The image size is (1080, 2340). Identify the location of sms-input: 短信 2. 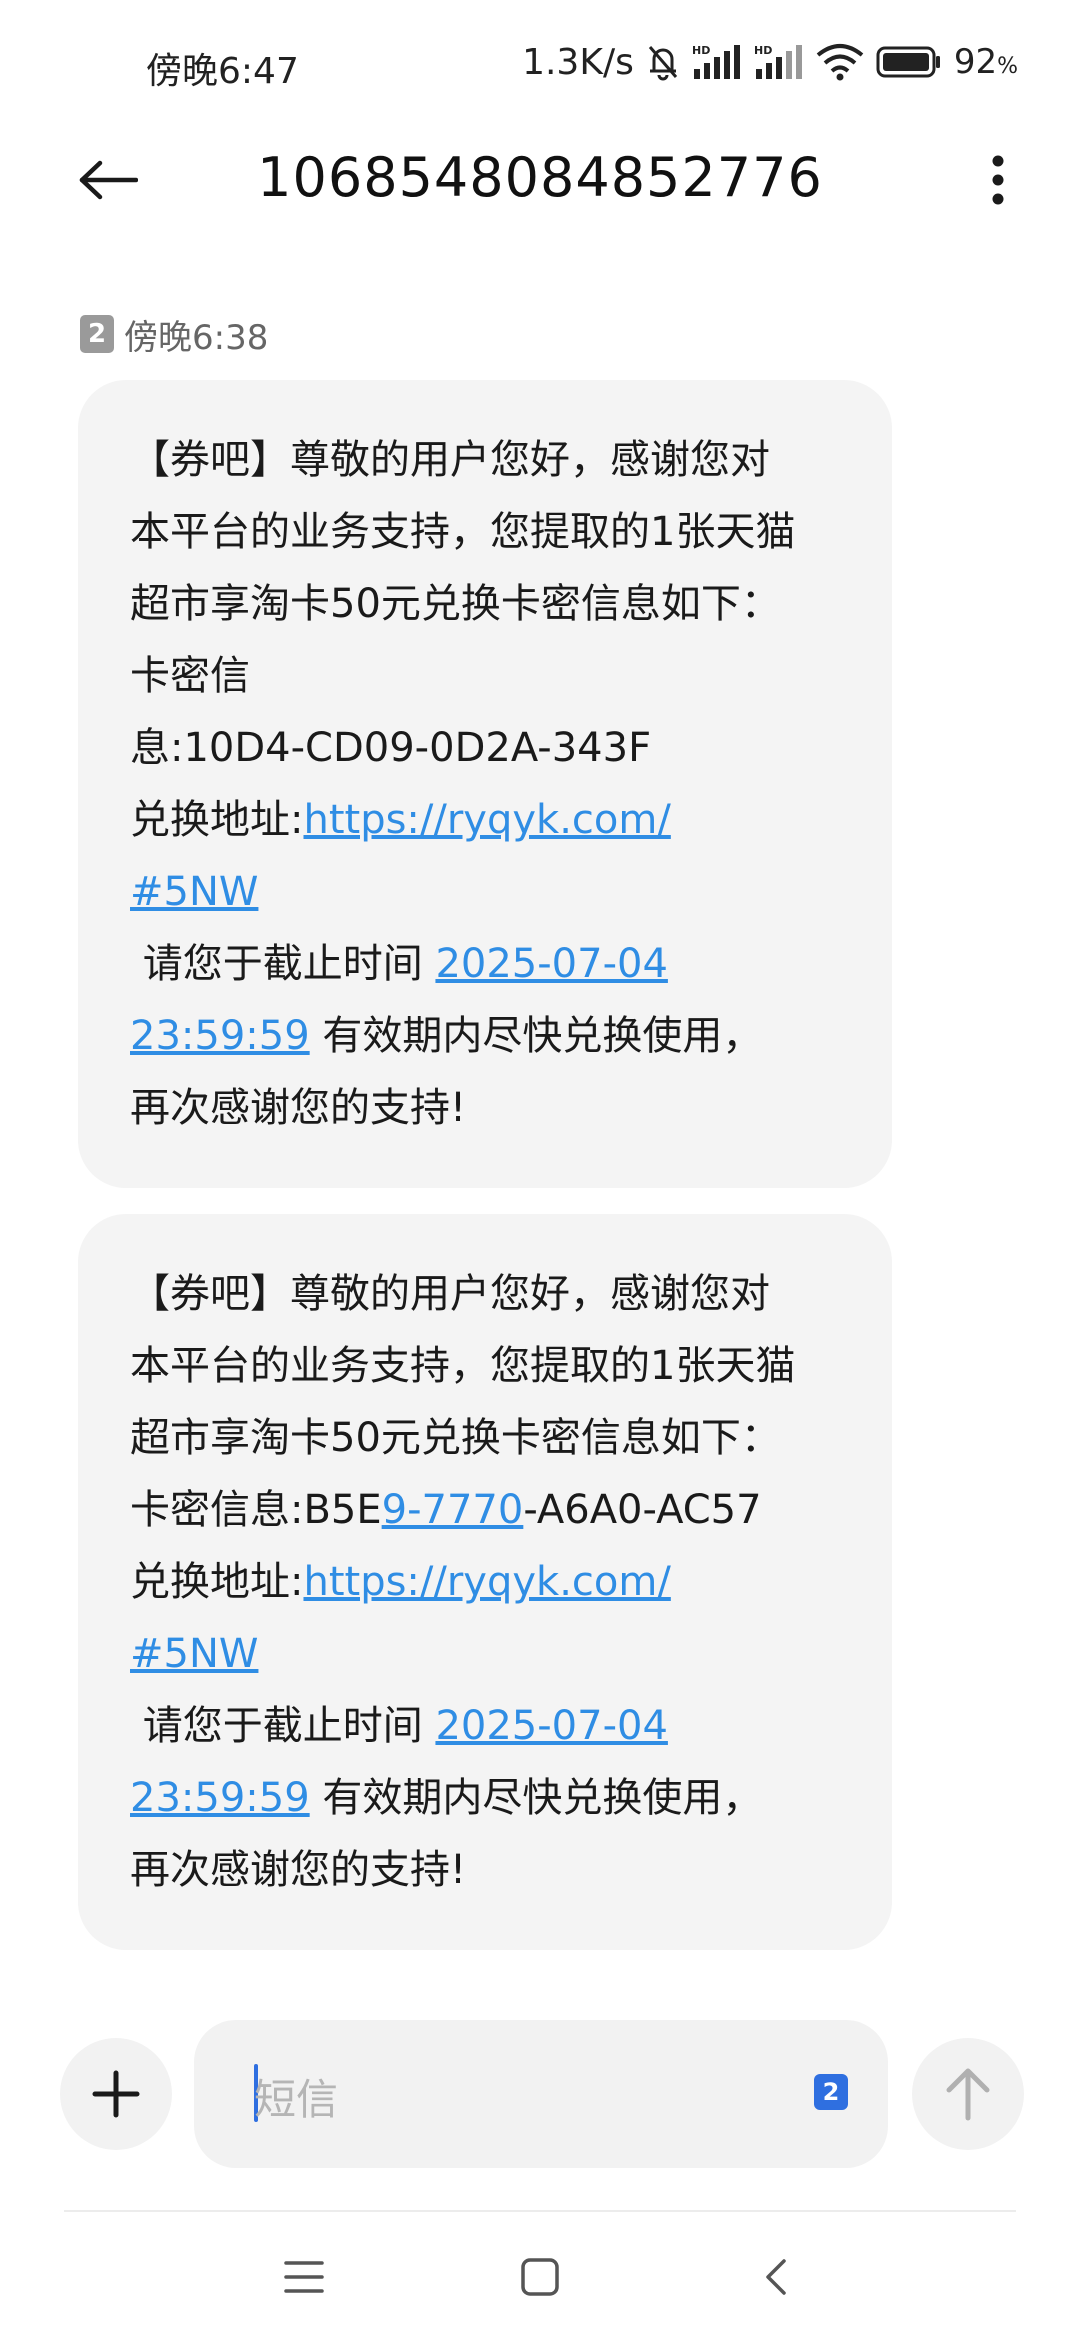
(541, 2094).